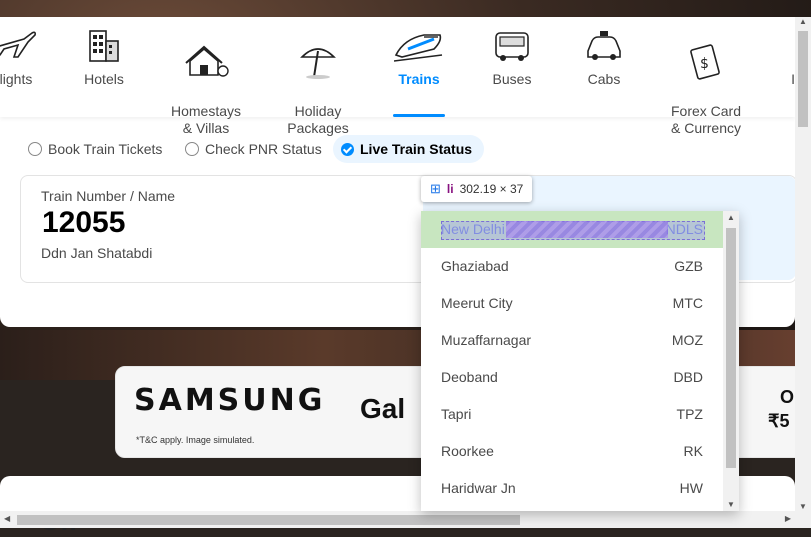  I want to click on grid-layout-icon: ⊞, so click(435, 188).